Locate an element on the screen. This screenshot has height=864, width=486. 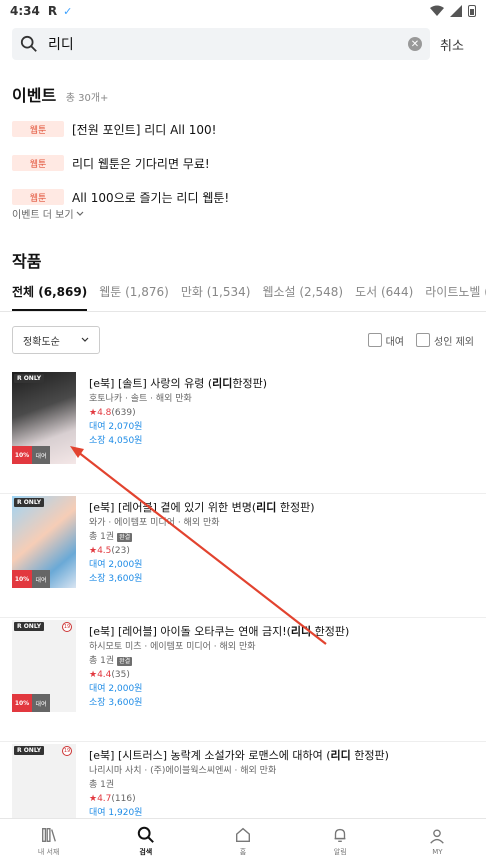
search-box: ✕ is located at coordinates (221, 44).